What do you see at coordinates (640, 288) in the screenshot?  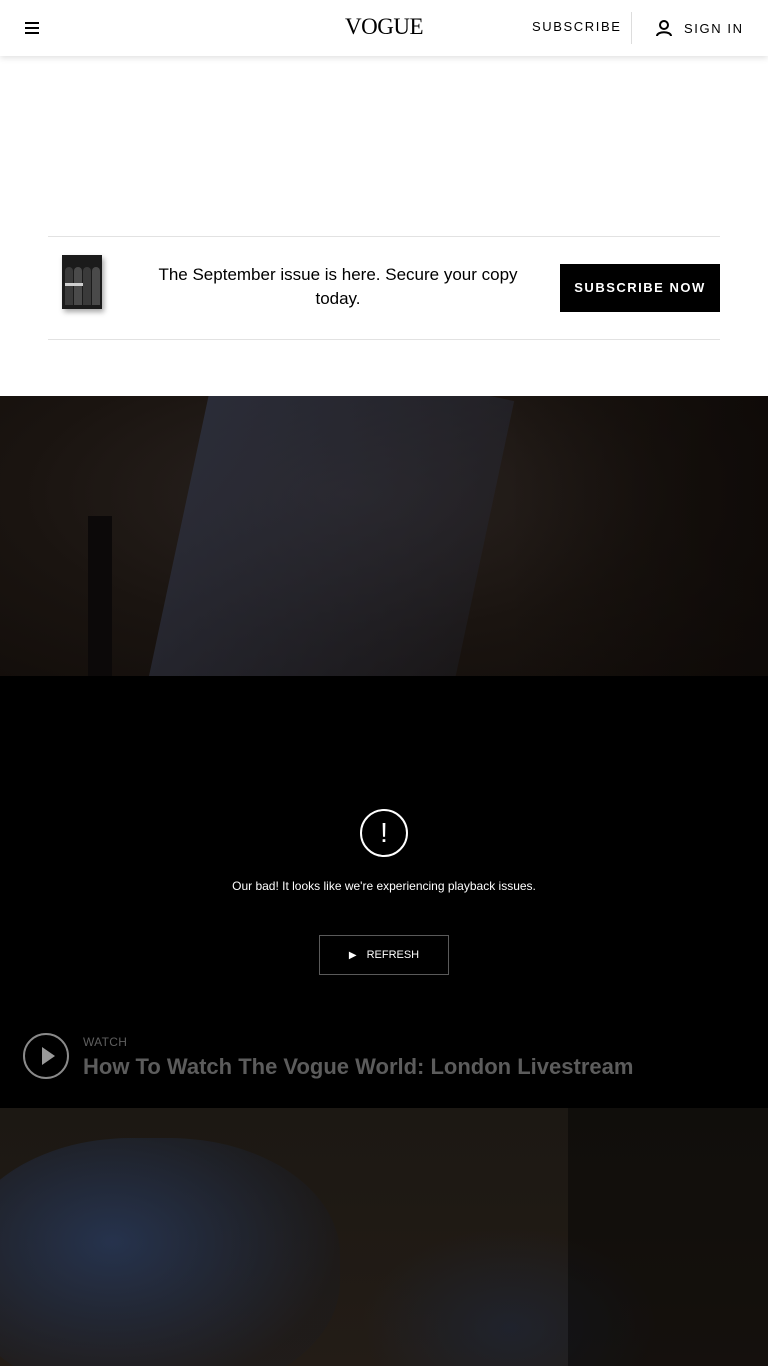 I see `subscribe-now-button: SUBSCRIBE NOW` at bounding box center [640, 288].